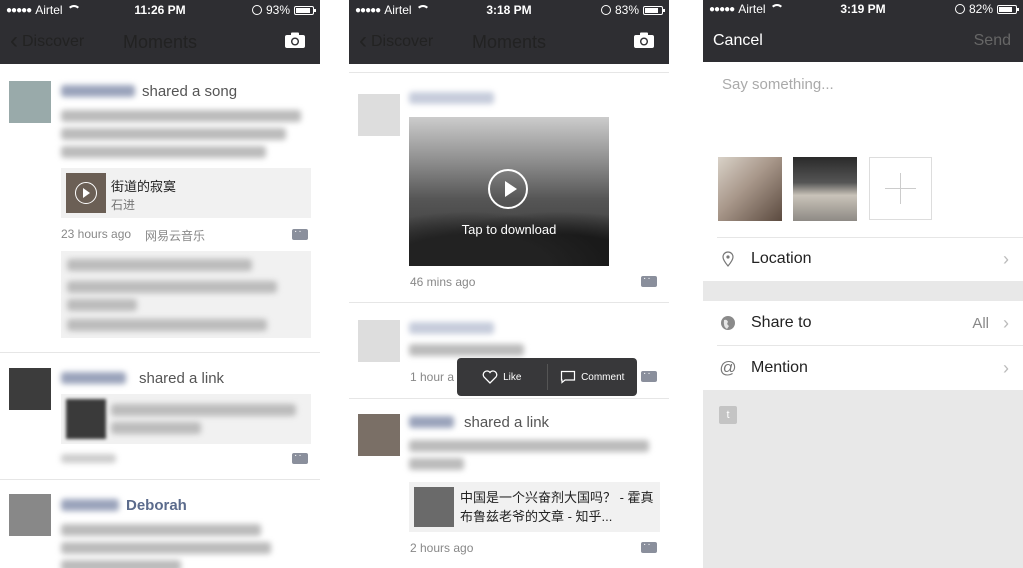 Image resolution: width=1023 pixels, height=568 pixels. What do you see at coordinates (88, 458) in the screenshot?
I see `post-time-blurred` at bounding box center [88, 458].